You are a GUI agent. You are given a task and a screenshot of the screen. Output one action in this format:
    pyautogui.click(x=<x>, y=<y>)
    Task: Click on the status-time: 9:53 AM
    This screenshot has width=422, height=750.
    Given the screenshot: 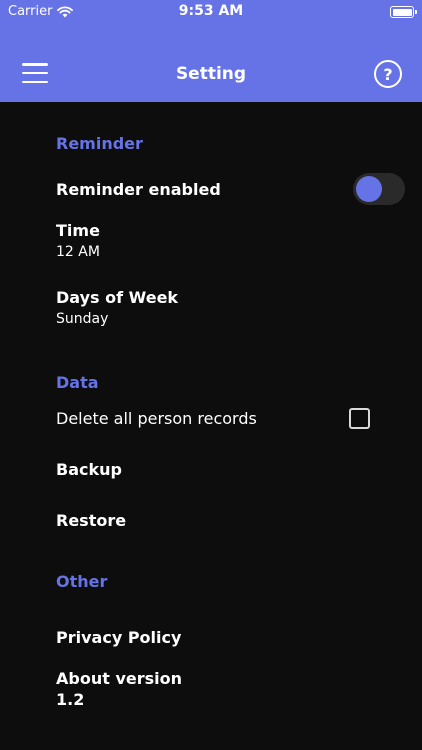 What is the action you would take?
    pyautogui.click(x=211, y=11)
    